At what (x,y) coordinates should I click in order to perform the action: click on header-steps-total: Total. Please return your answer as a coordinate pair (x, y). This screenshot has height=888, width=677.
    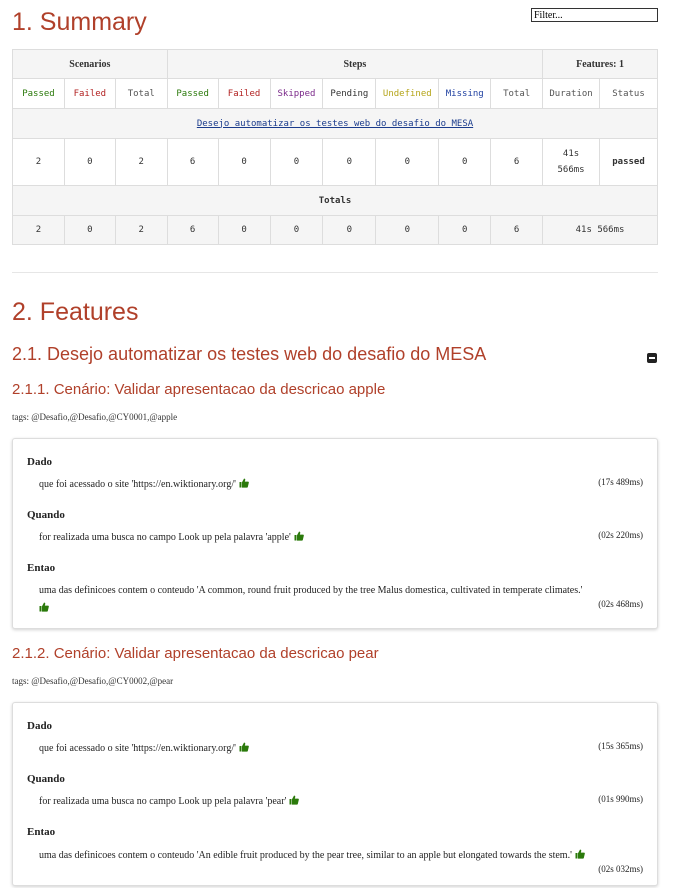
    Looking at the image, I should click on (517, 93).